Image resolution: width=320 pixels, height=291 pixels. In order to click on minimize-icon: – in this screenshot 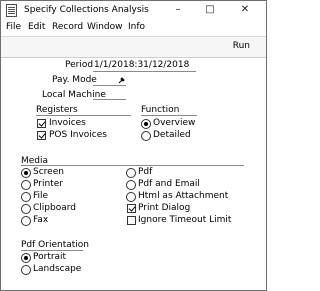, I will do `click(178, 10)`.